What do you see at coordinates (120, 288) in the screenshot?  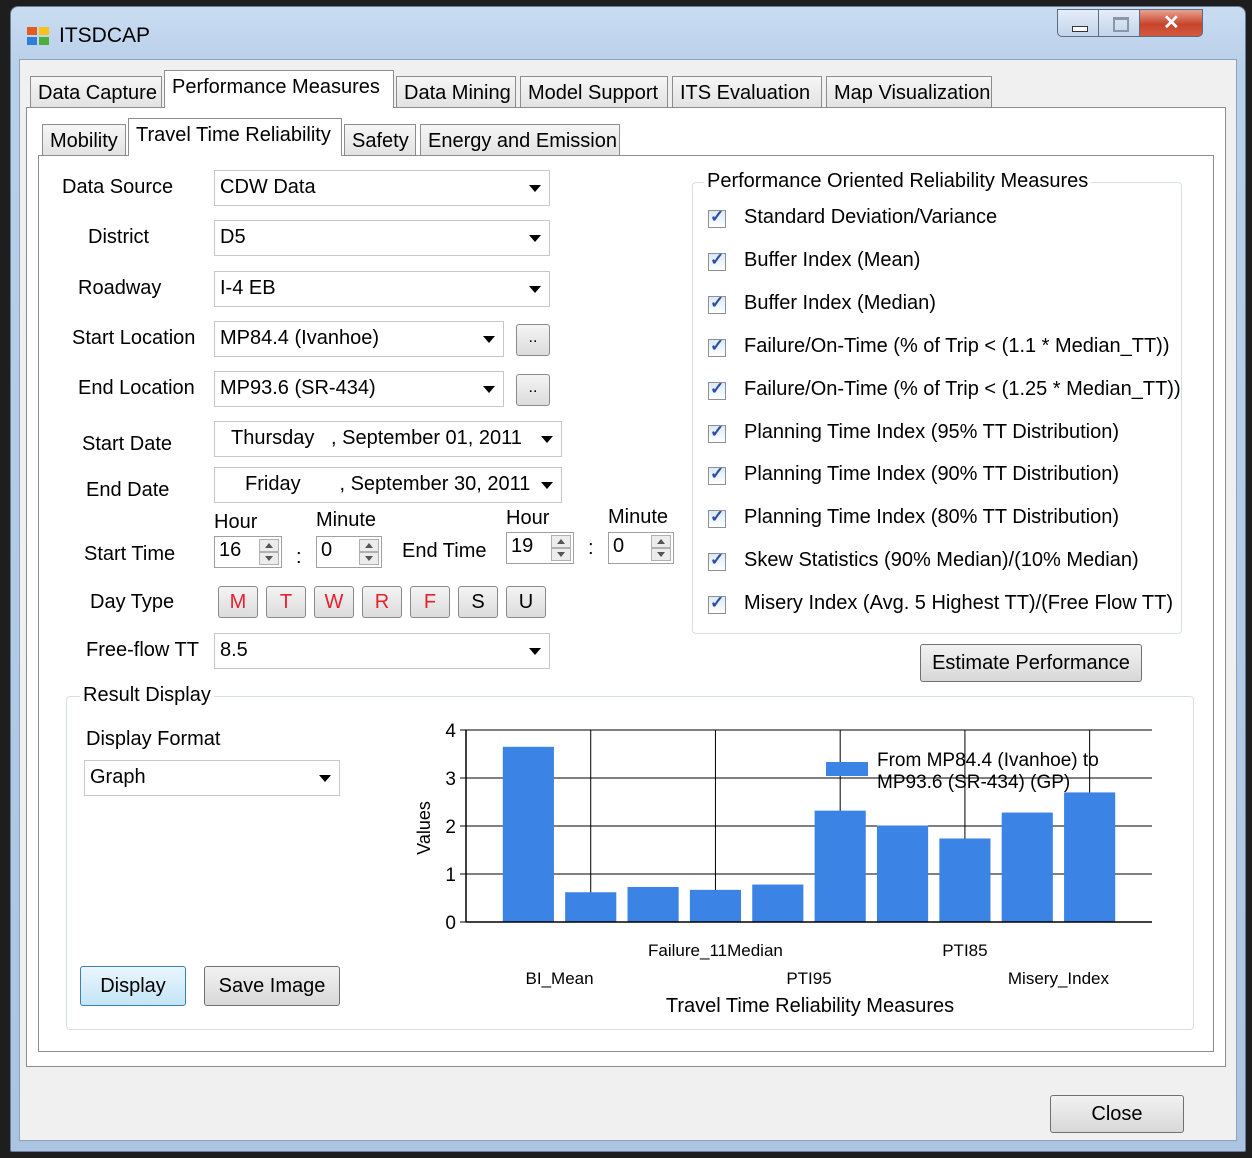 I see `roadway-label: Roadway` at bounding box center [120, 288].